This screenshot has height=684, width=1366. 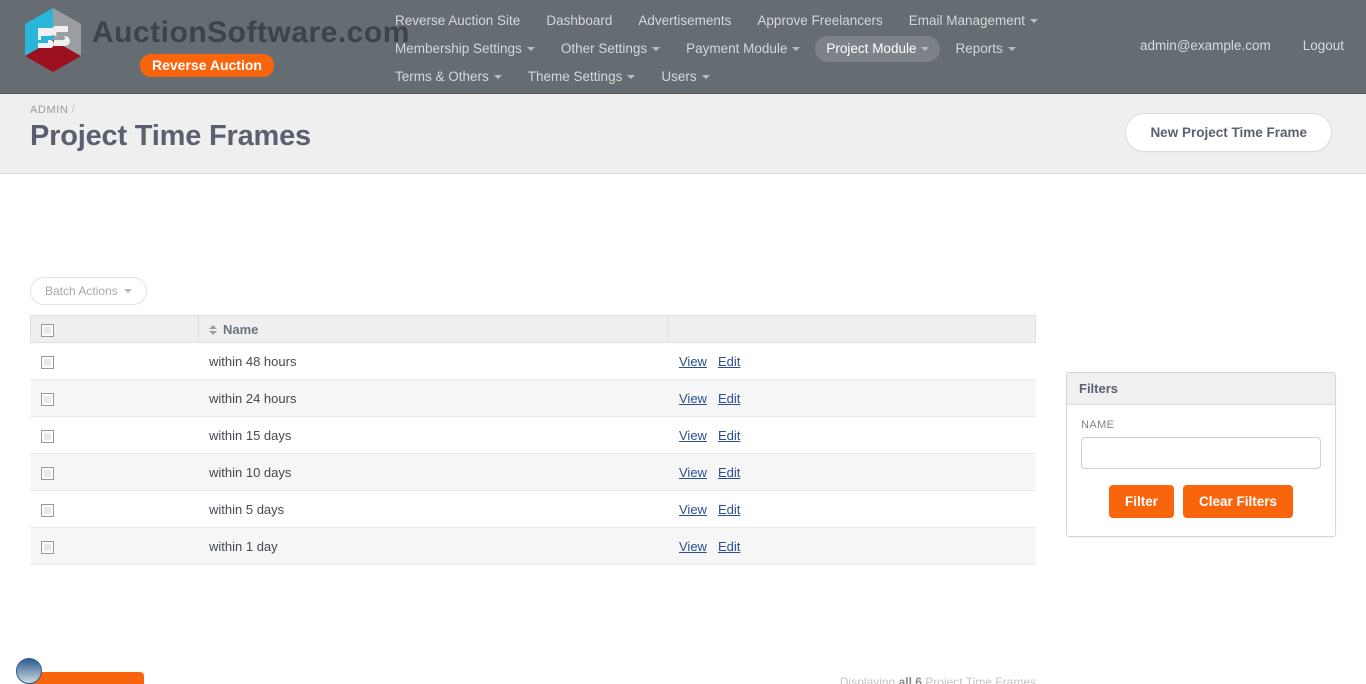 I want to click on filter-button: Filter, so click(x=1141, y=501).